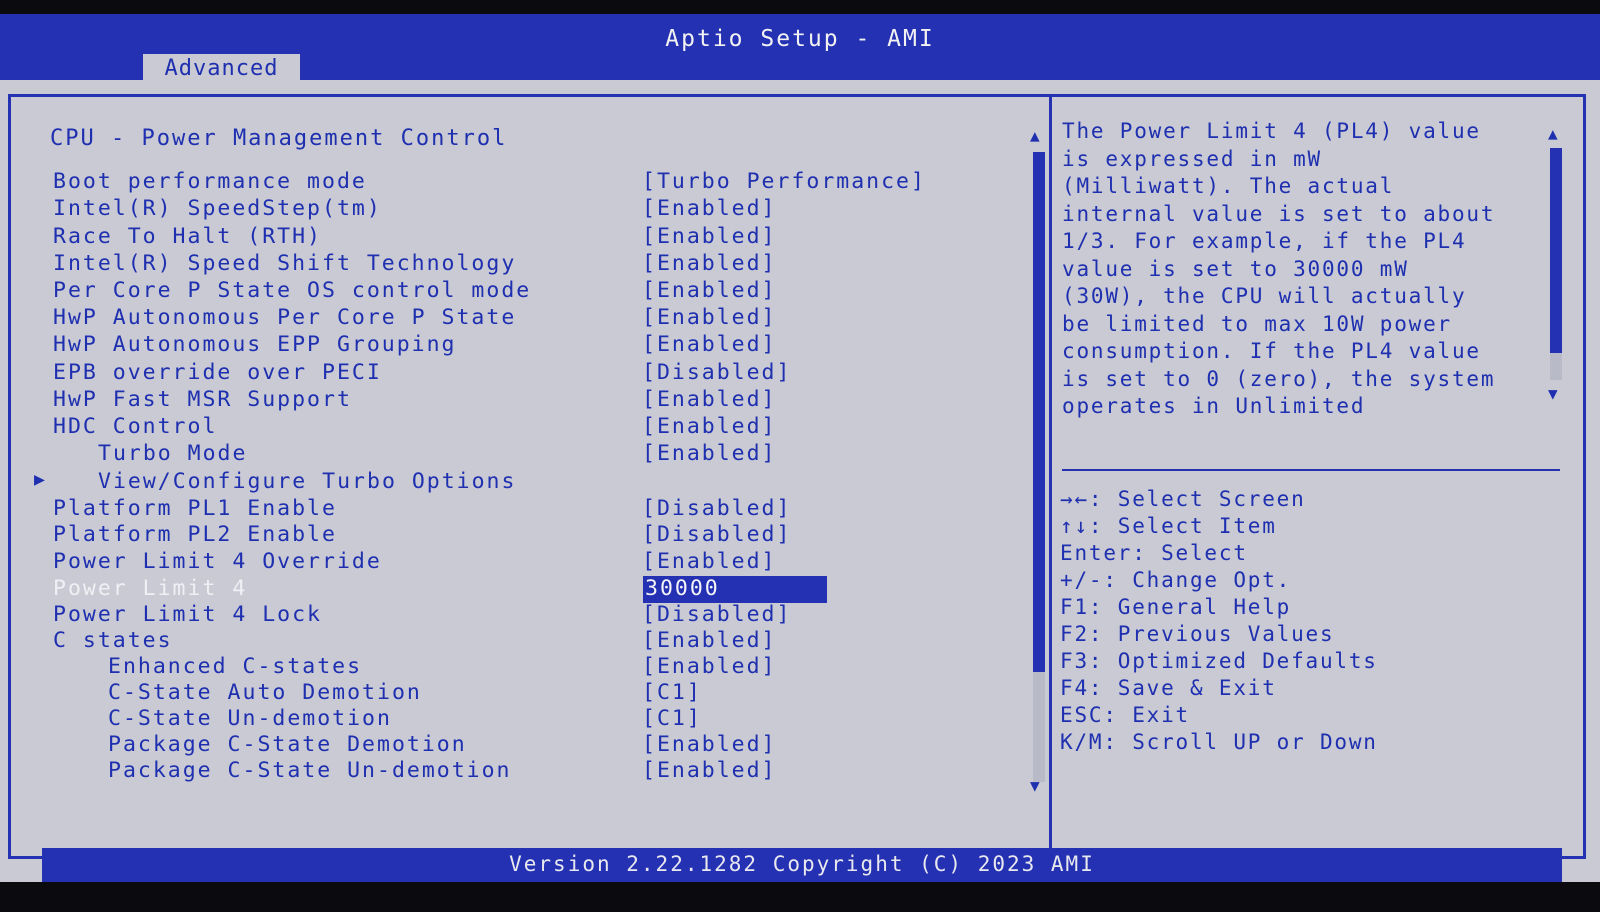 The image size is (1600, 912). I want to click on submenu-arrow-icon: ▶, so click(40, 479).